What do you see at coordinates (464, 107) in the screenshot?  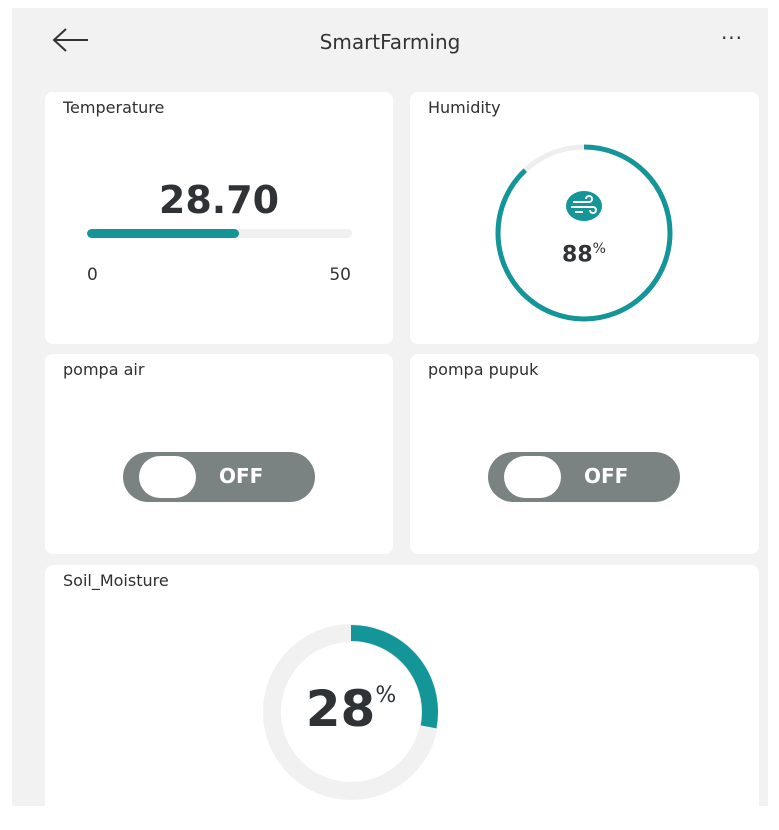 I see `humidity-label: Humidity` at bounding box center [464, 107].